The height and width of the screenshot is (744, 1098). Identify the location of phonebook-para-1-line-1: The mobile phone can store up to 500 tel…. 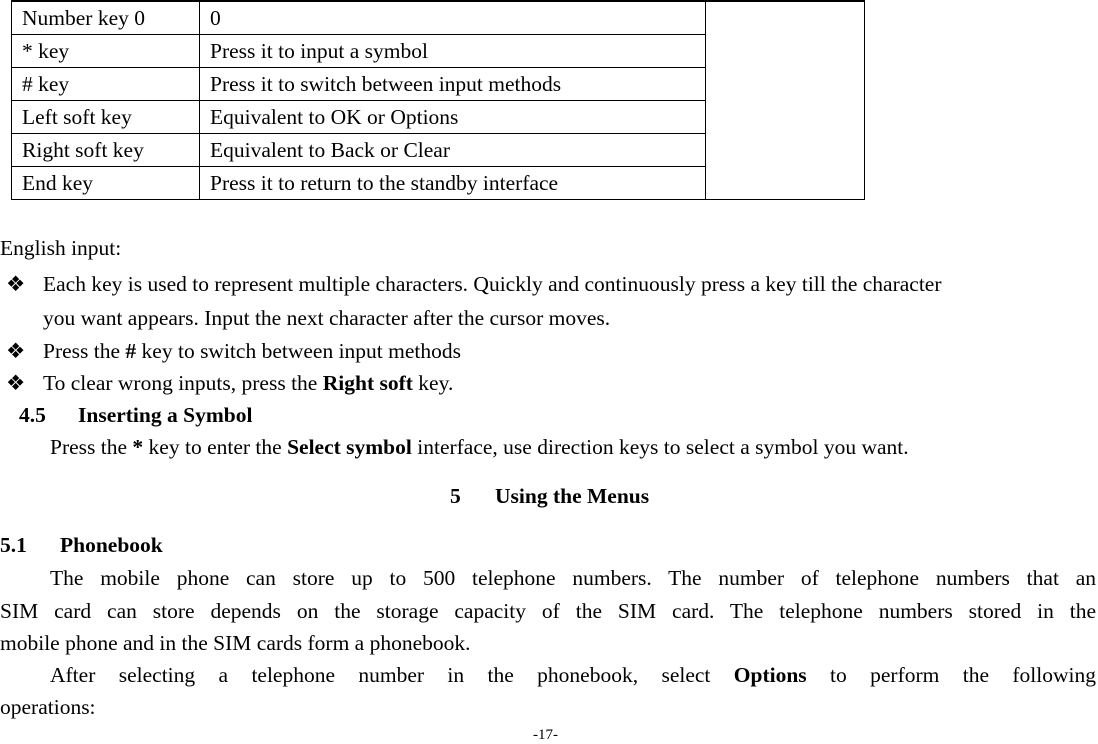
(573, 578).